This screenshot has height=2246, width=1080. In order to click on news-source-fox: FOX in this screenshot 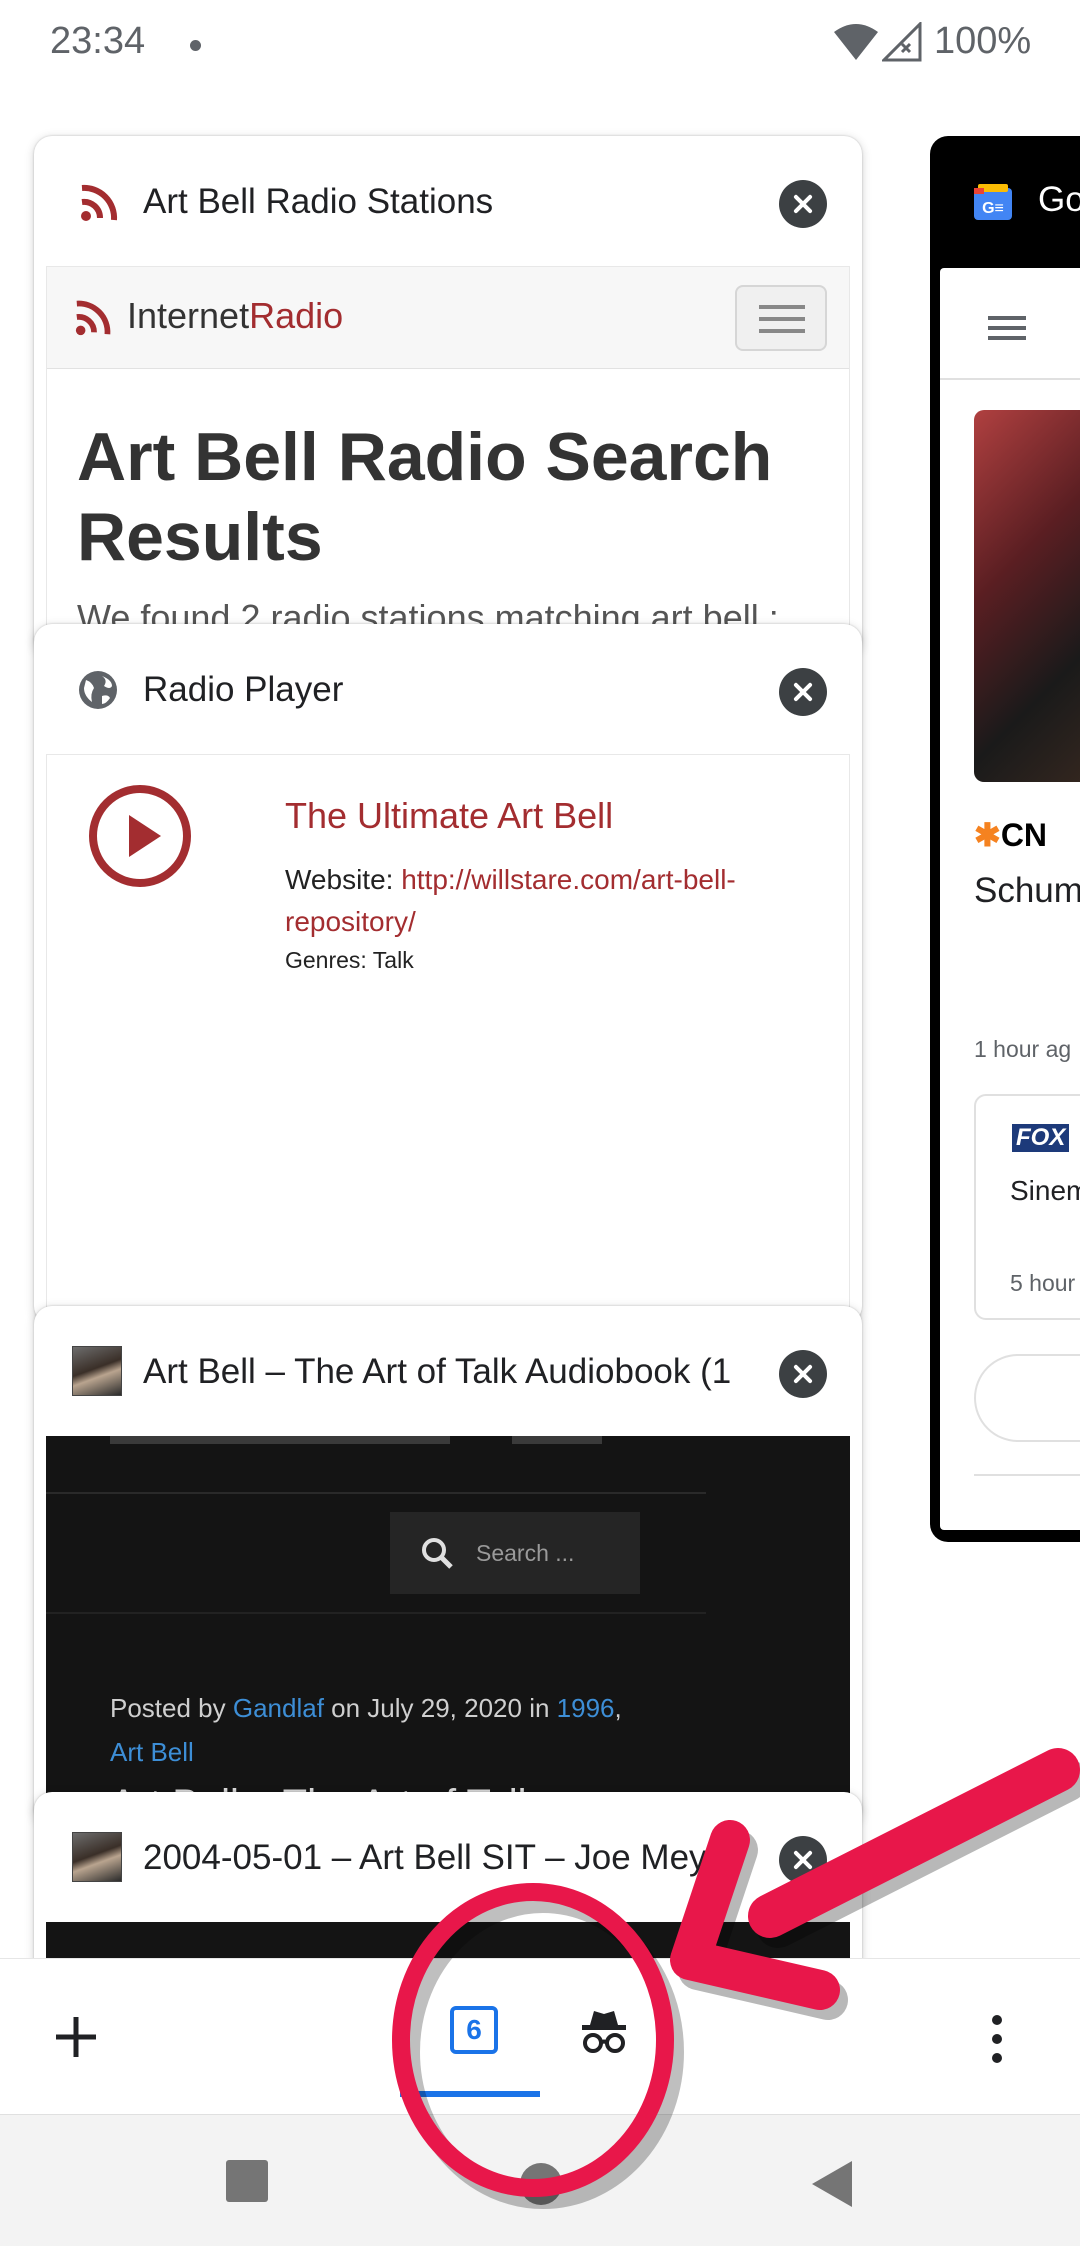, I will do `click(1041, 1138)`.